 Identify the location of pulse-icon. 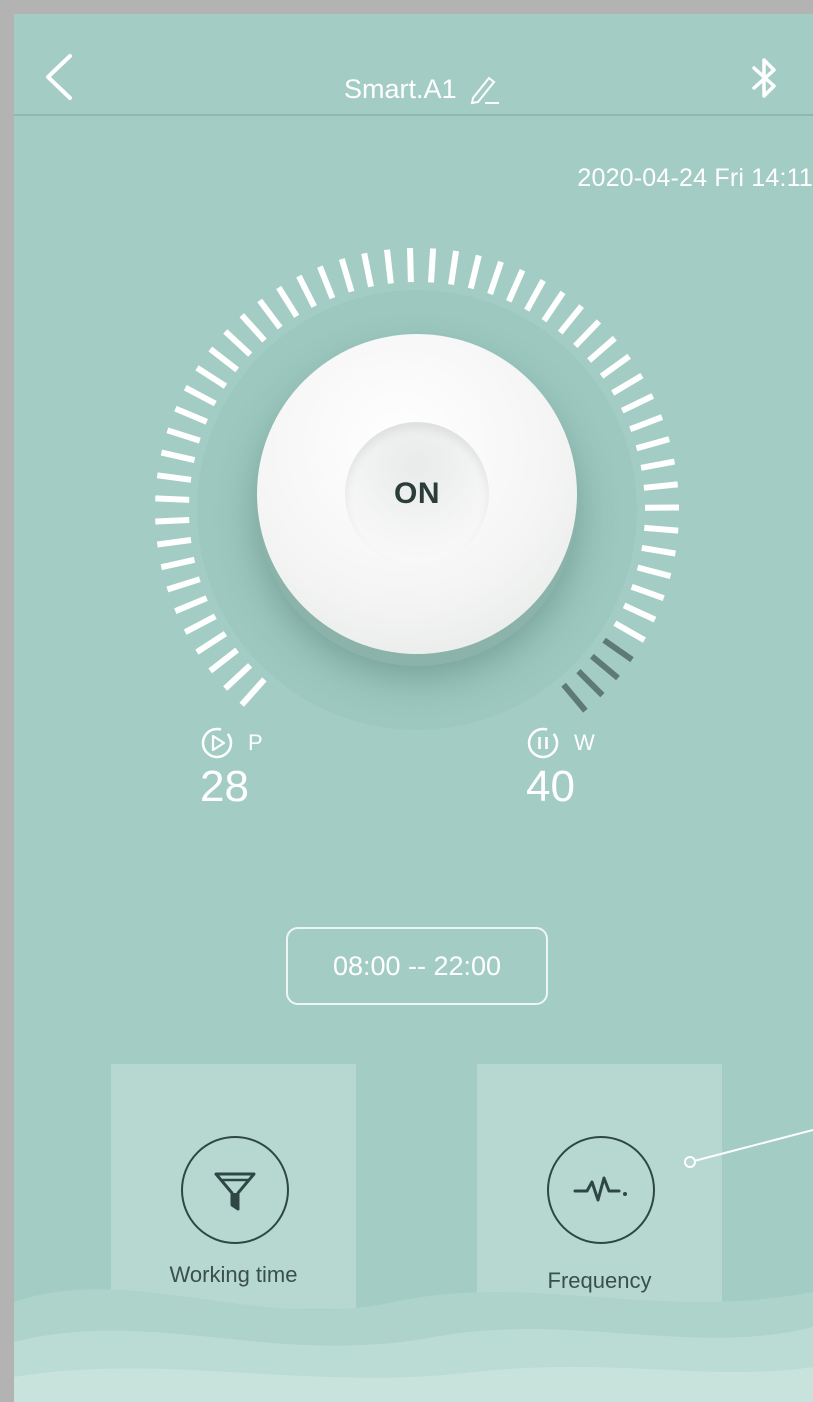
(600, 1189).